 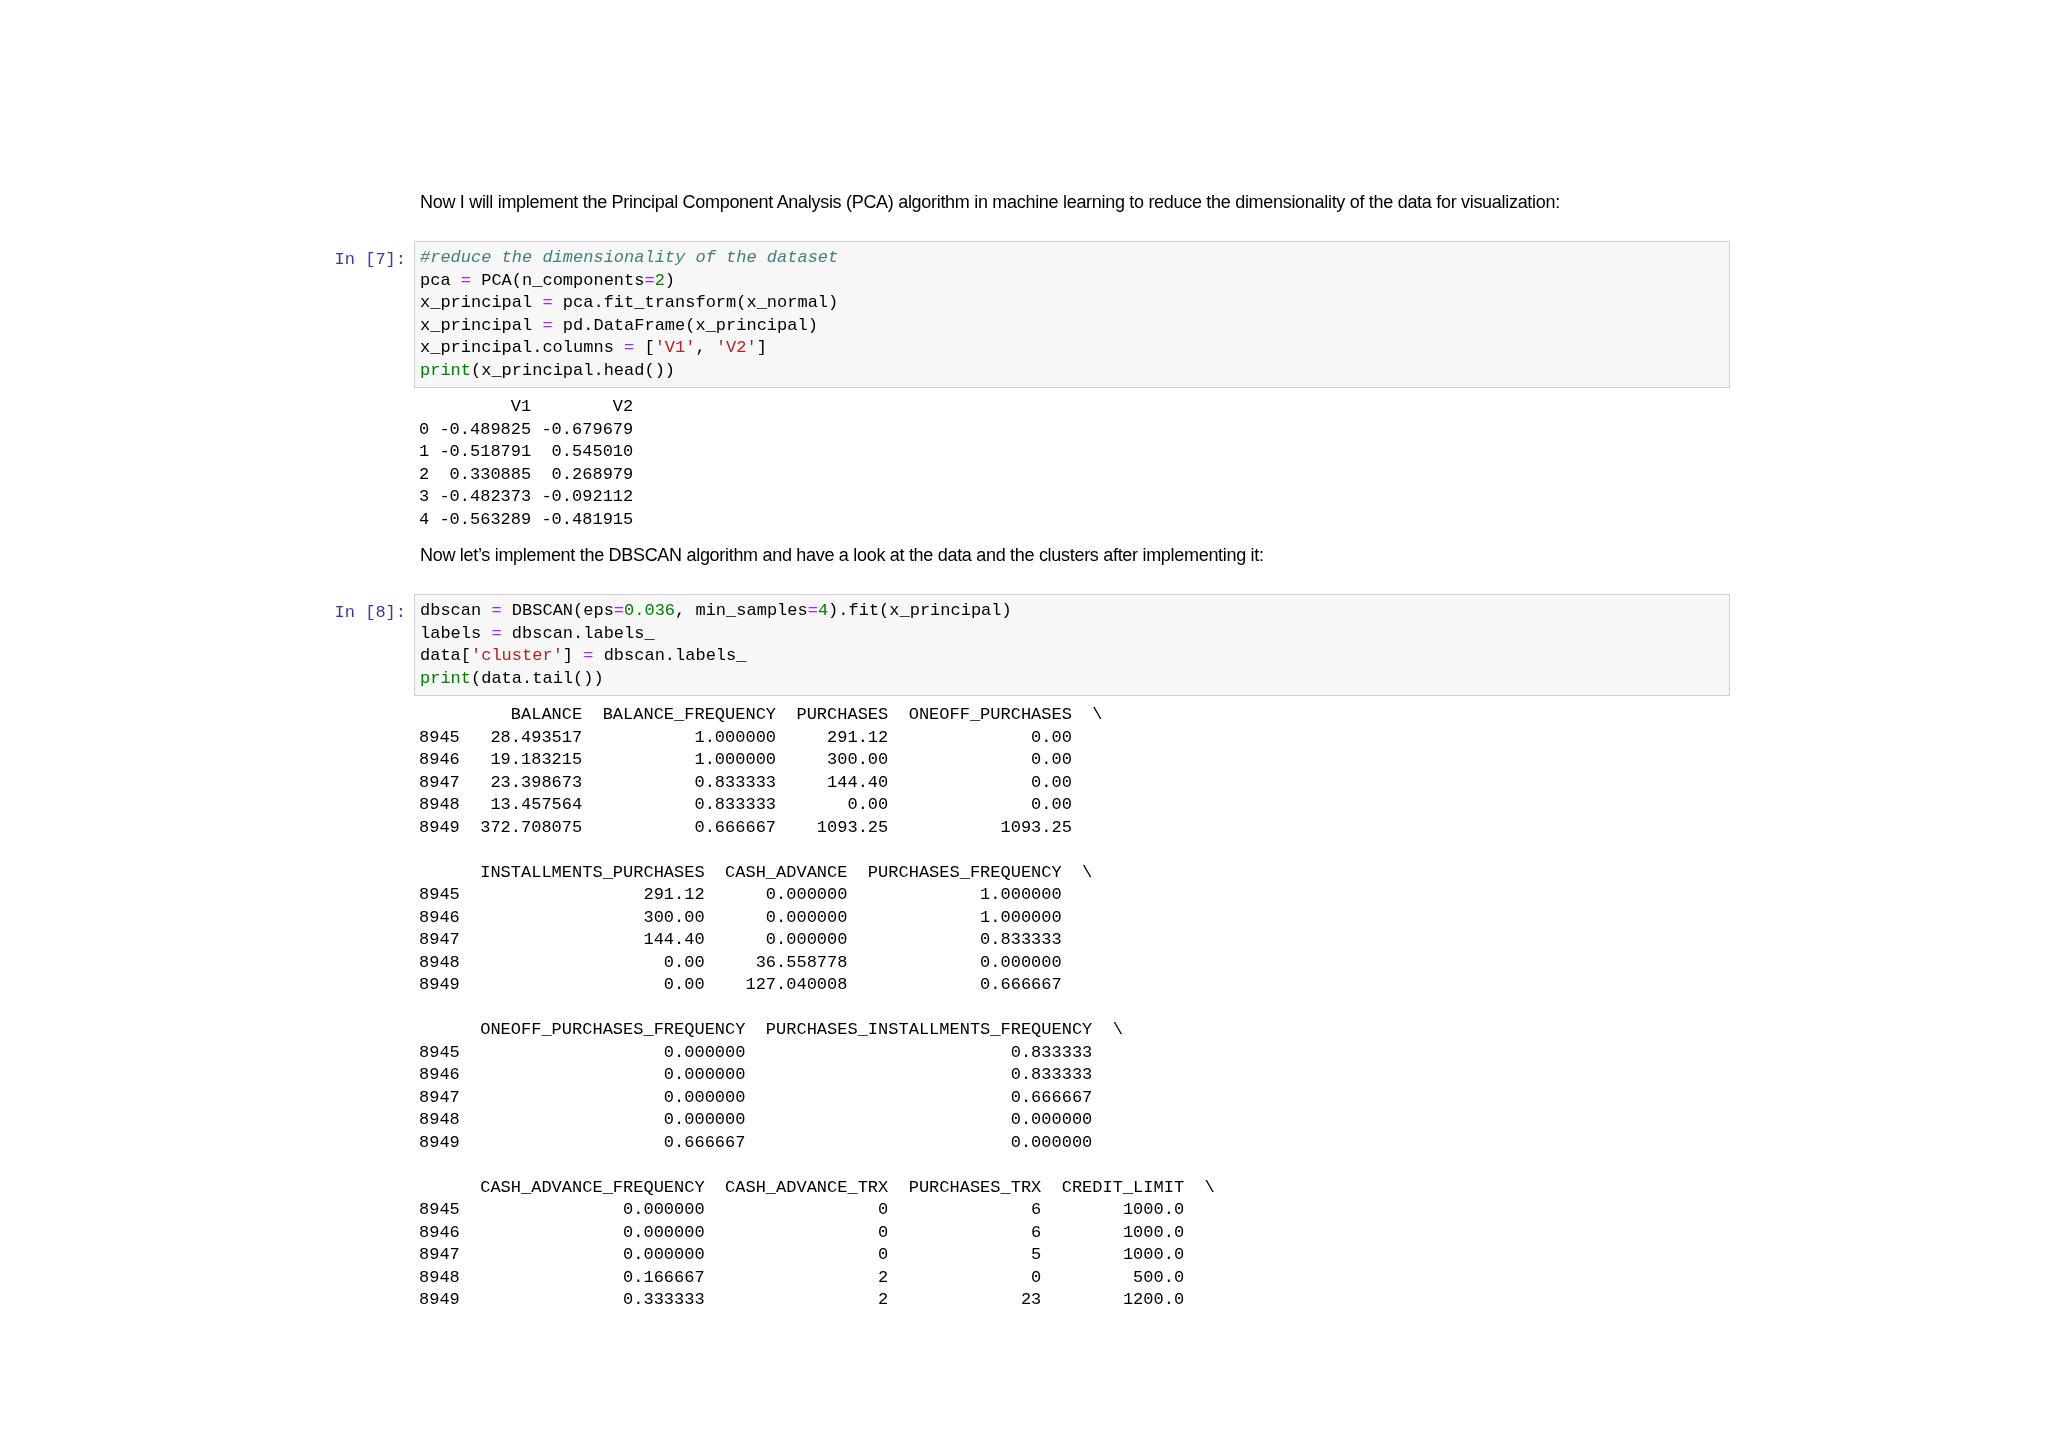 I want to click on output-line: V1 V2, so click(x=572, y=407).